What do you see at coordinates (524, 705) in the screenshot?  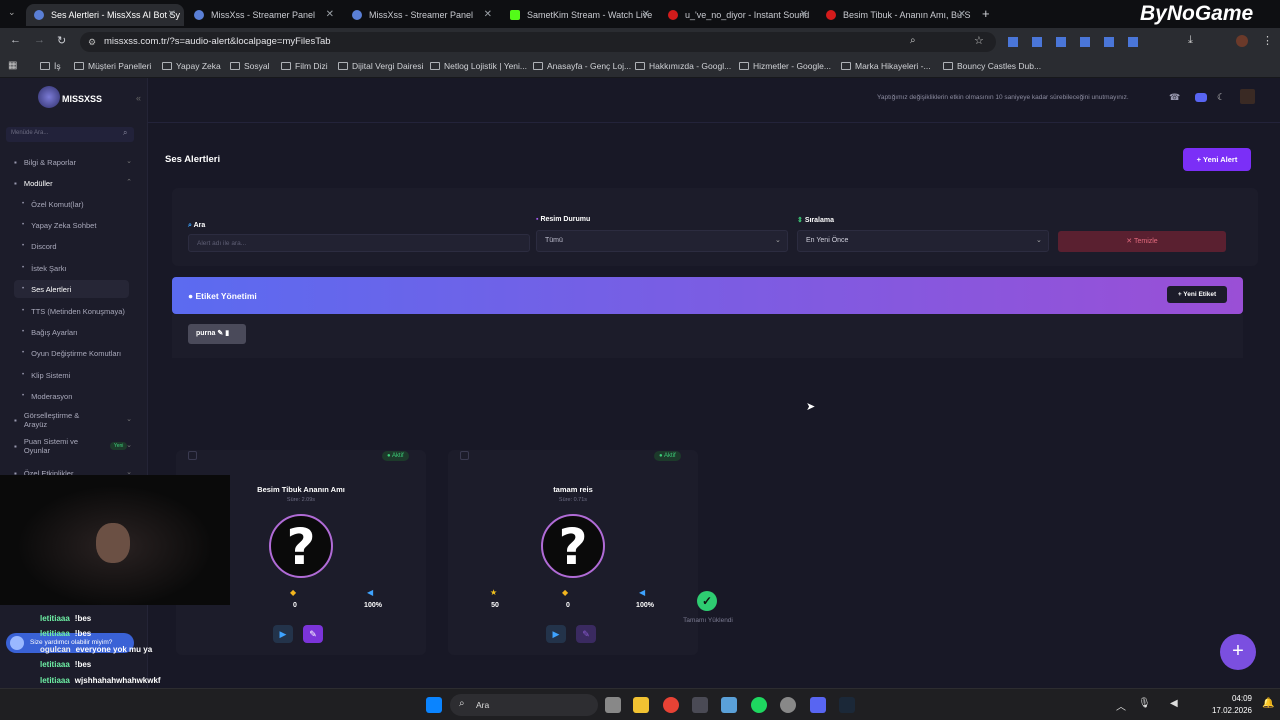 I see `taskbar-search: ⌕ Ara` at bounding box center [524, 705].